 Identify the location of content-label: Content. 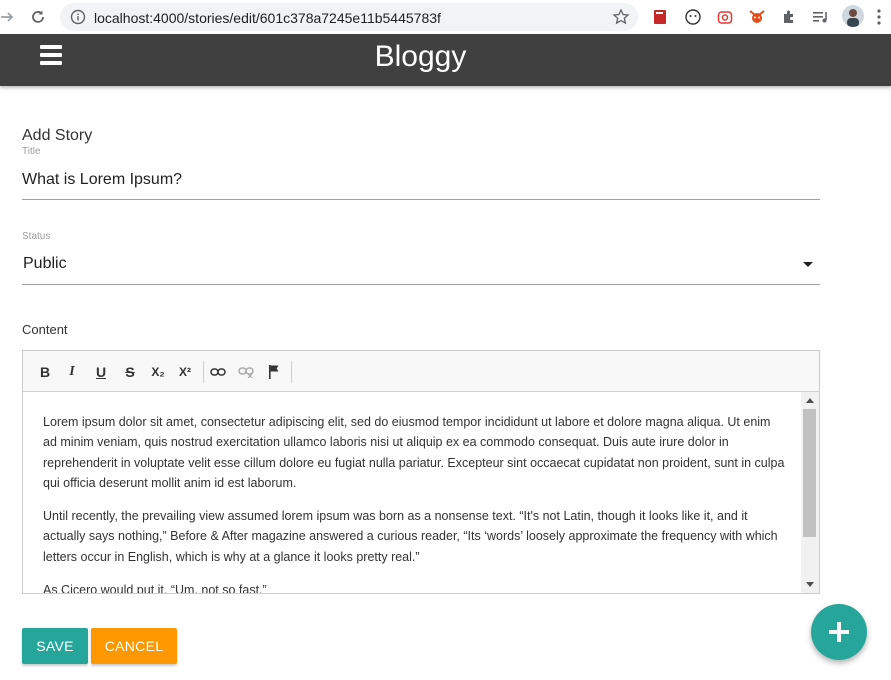
(45, 329).